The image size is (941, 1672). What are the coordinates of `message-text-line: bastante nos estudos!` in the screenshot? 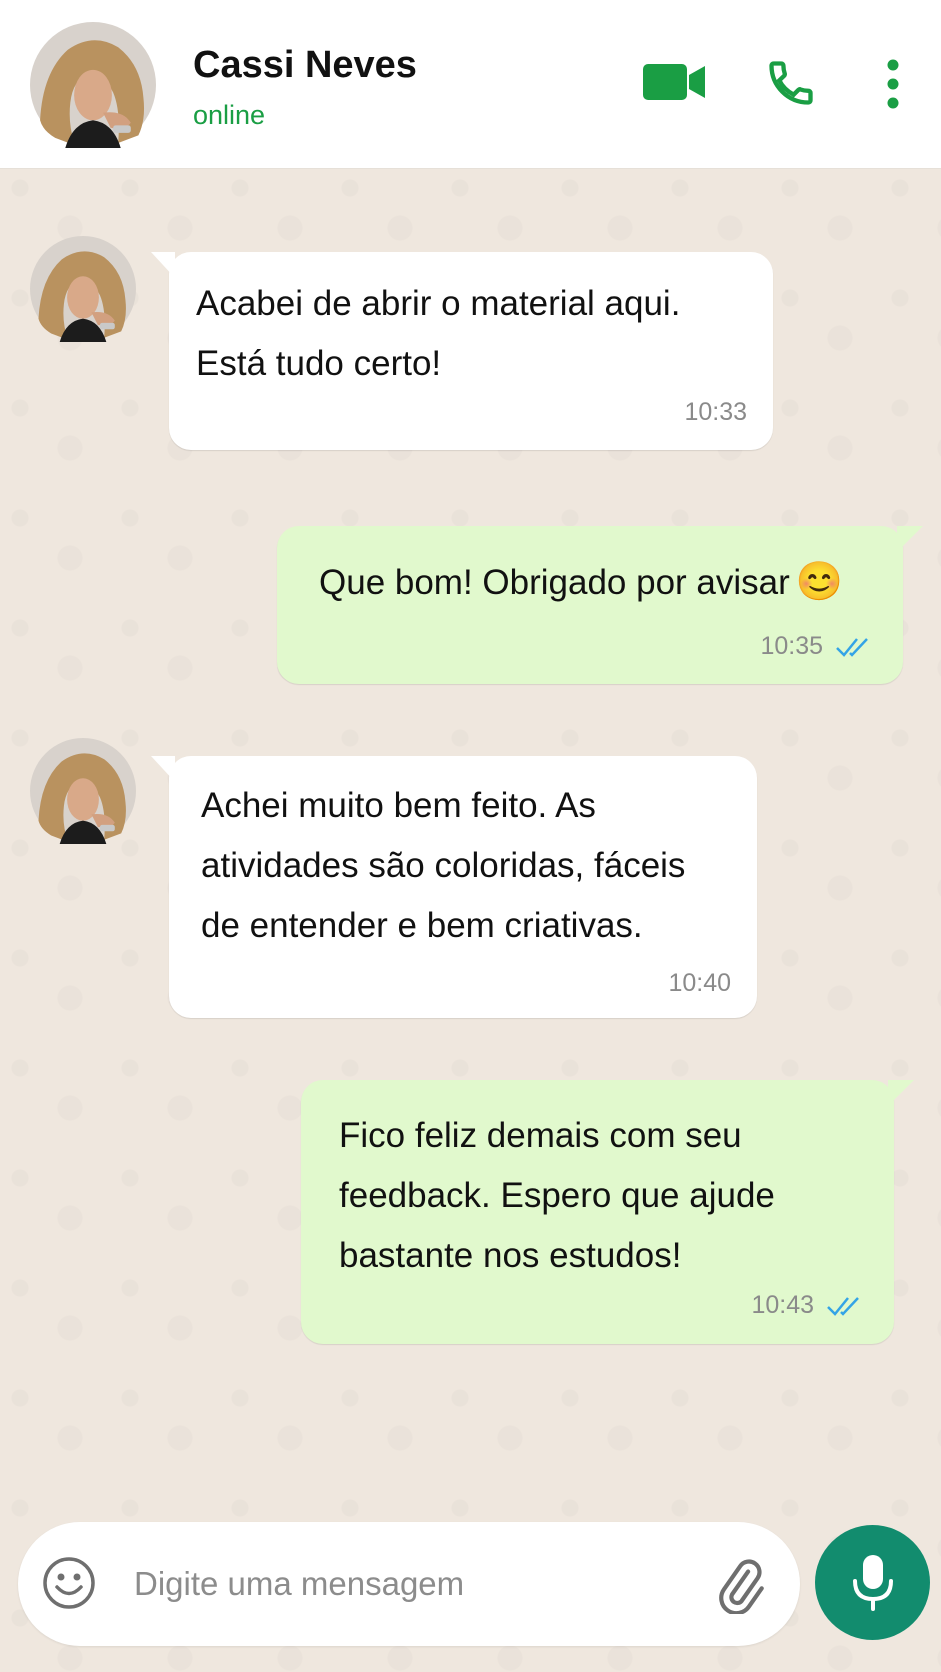 It's located at (510, 1255).